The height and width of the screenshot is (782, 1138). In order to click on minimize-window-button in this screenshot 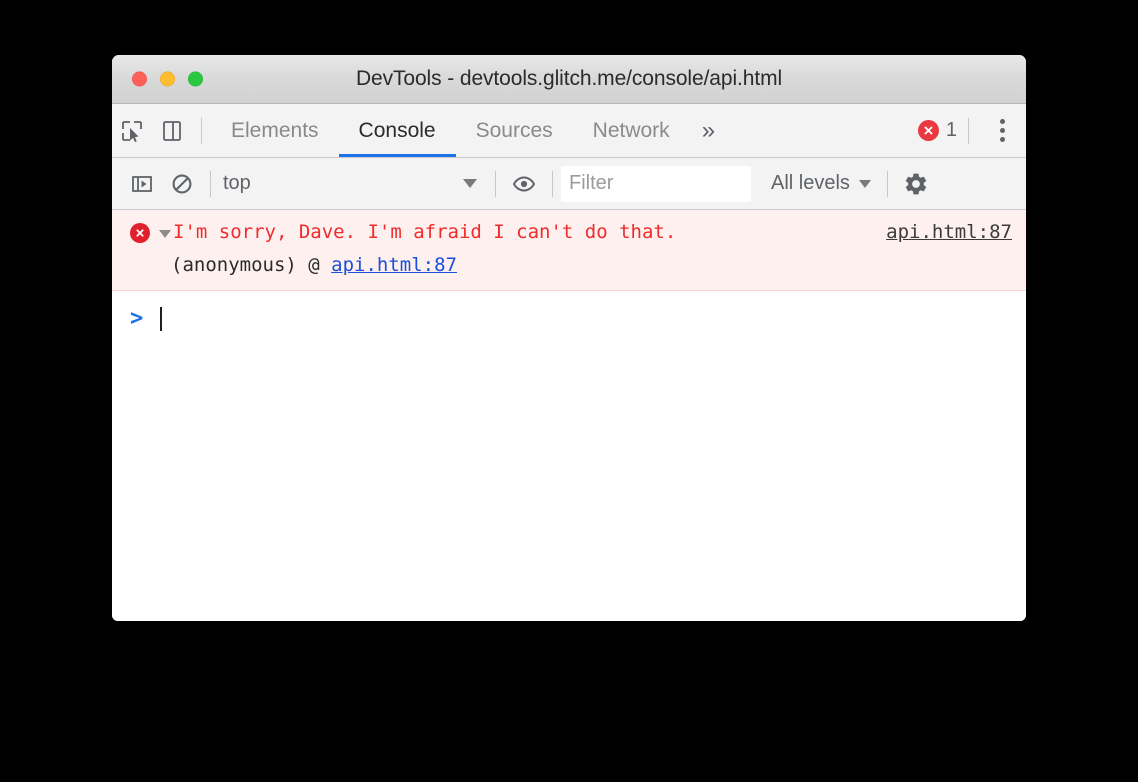, I will do `click(167, 79)`.